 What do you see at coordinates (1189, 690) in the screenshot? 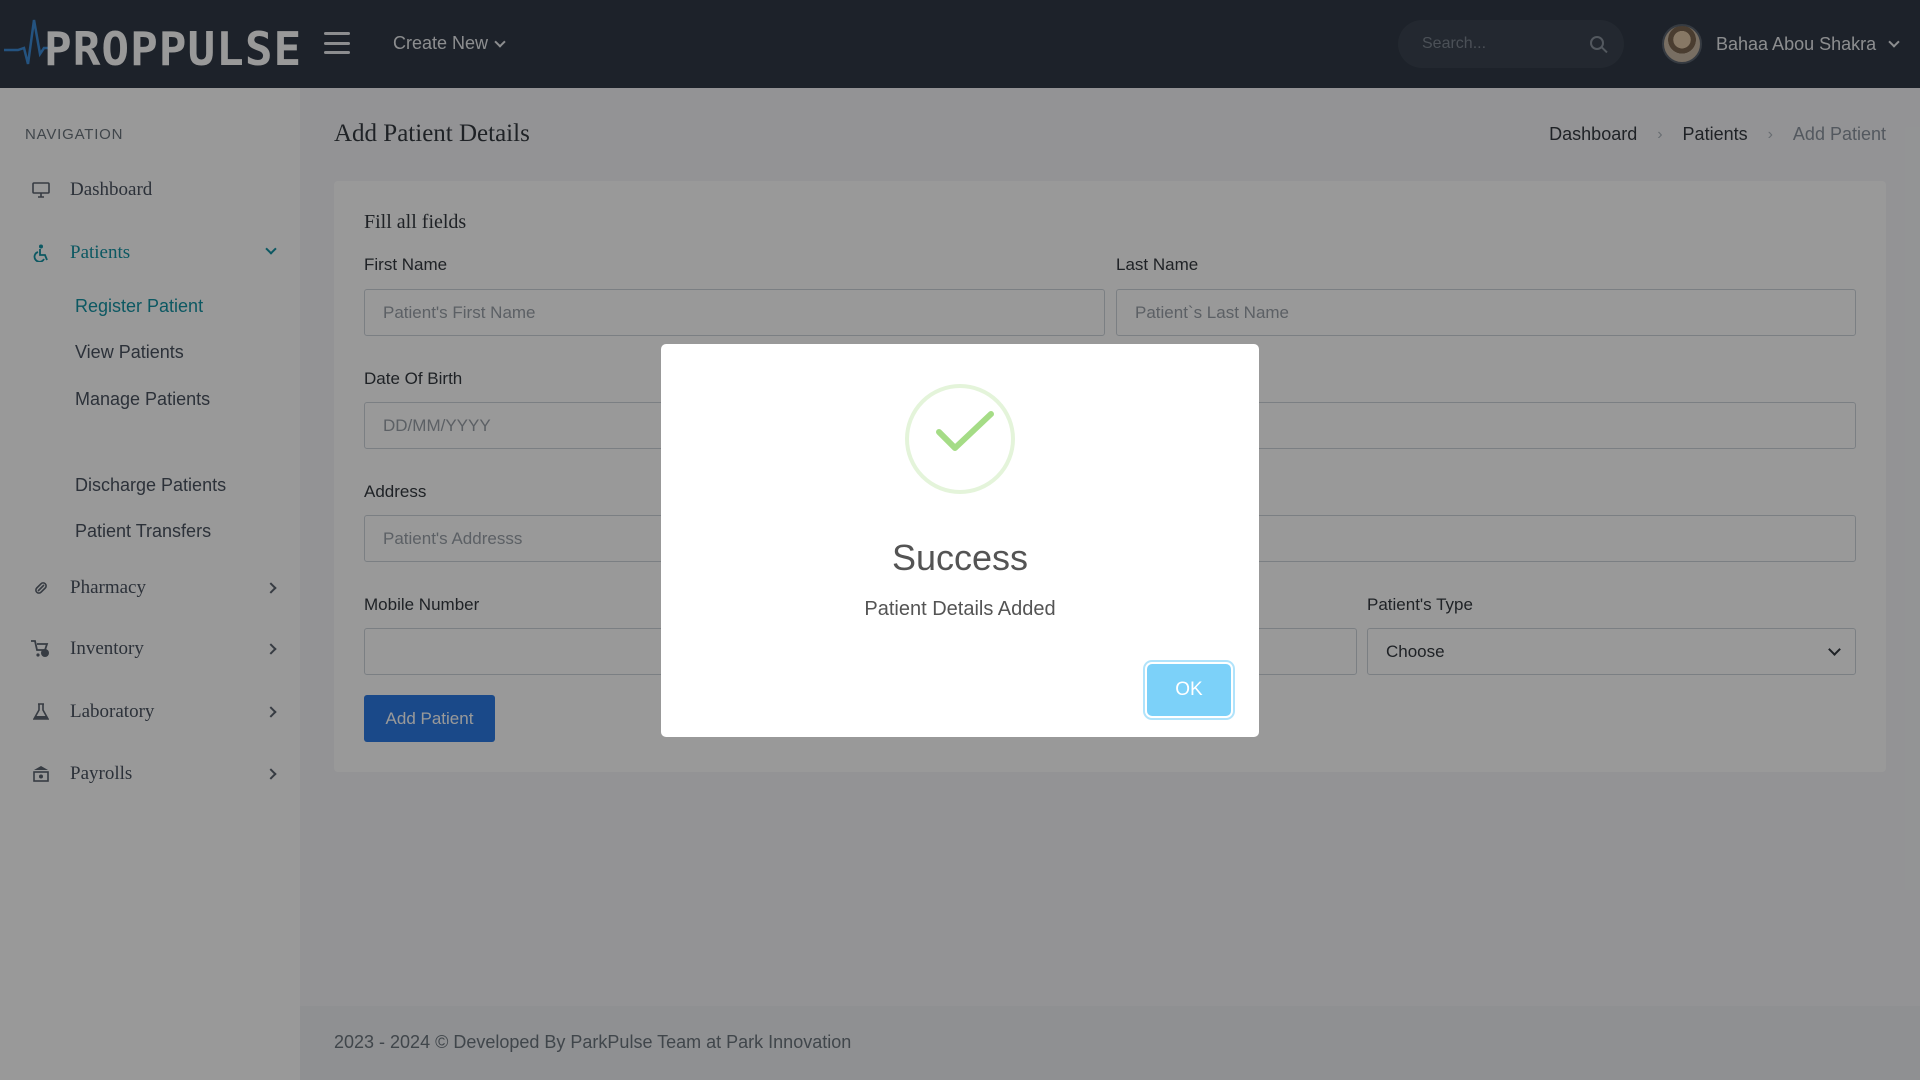
I see `ok-button: OK` at bounding box center [1189, 690].